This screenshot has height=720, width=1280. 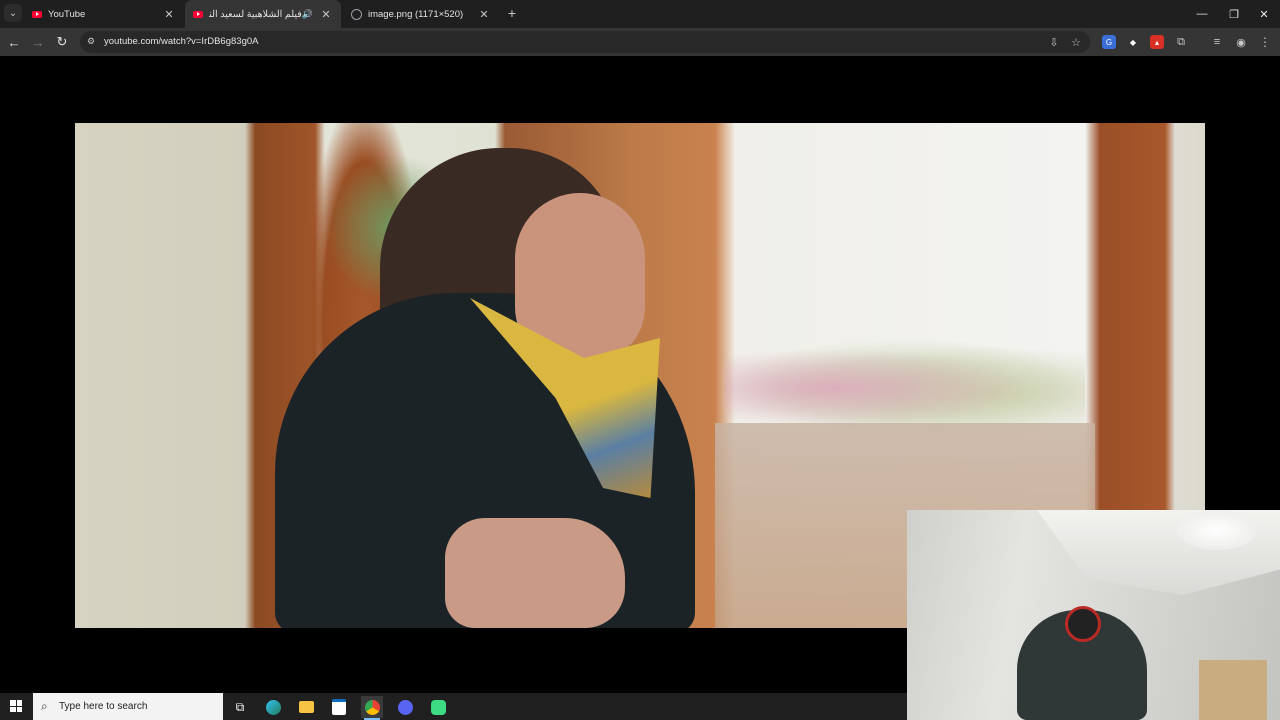 I want to click on back-button: ←, so click(x=14, y=42).